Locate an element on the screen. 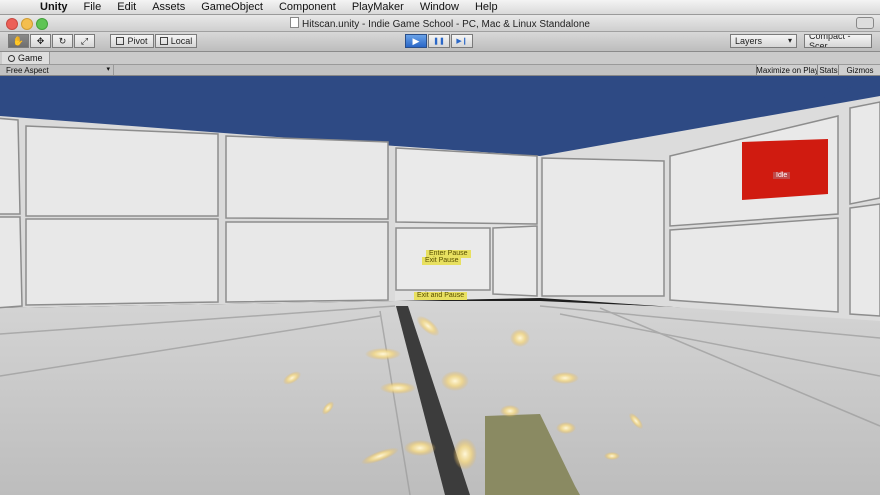 This screenshot has width=880, height=495. menu-window: Window is located at coordinates (439, 7).